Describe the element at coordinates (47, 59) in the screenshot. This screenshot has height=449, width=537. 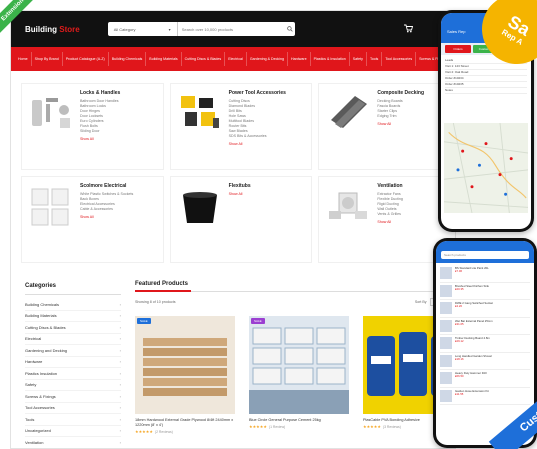
I see `nav-item: Shop By Brand` at that location.